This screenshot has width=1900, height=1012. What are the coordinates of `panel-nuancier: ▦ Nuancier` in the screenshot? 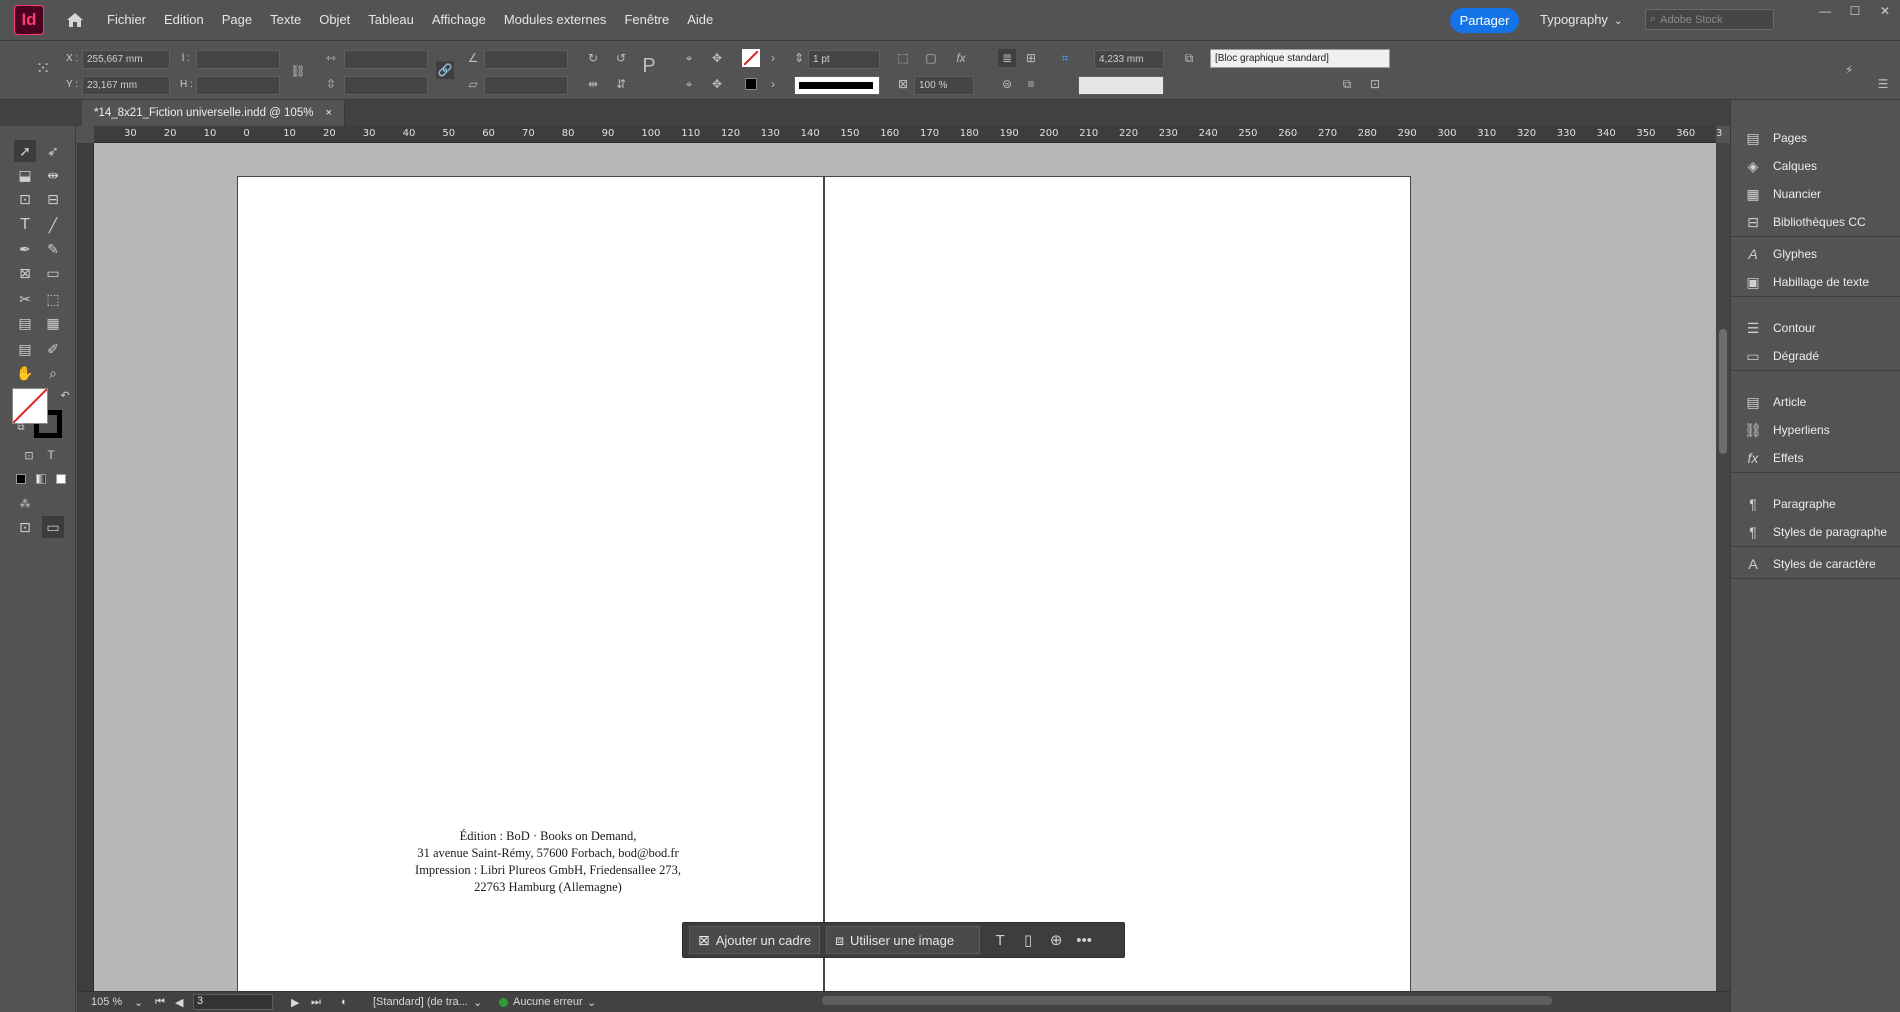 It's located at (1815, 194).